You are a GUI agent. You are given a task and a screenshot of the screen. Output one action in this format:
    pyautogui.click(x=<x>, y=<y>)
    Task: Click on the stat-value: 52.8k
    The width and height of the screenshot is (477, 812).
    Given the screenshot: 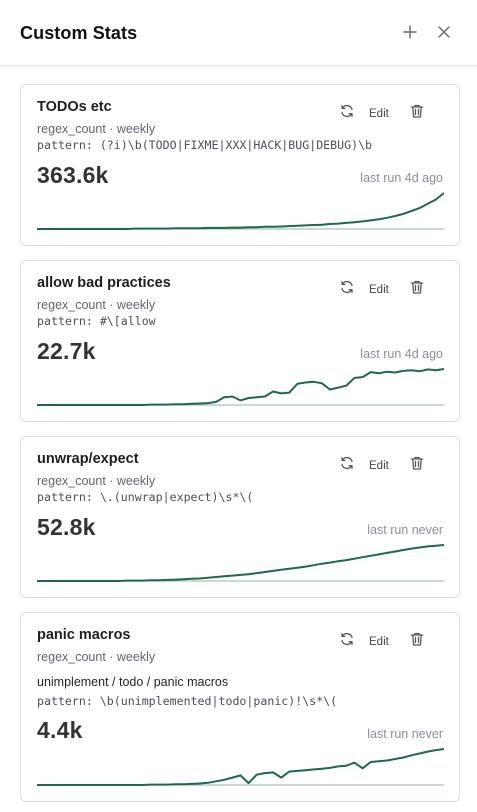 What is the action you would take?
    pyautogui.click(x=66, y=527)
    